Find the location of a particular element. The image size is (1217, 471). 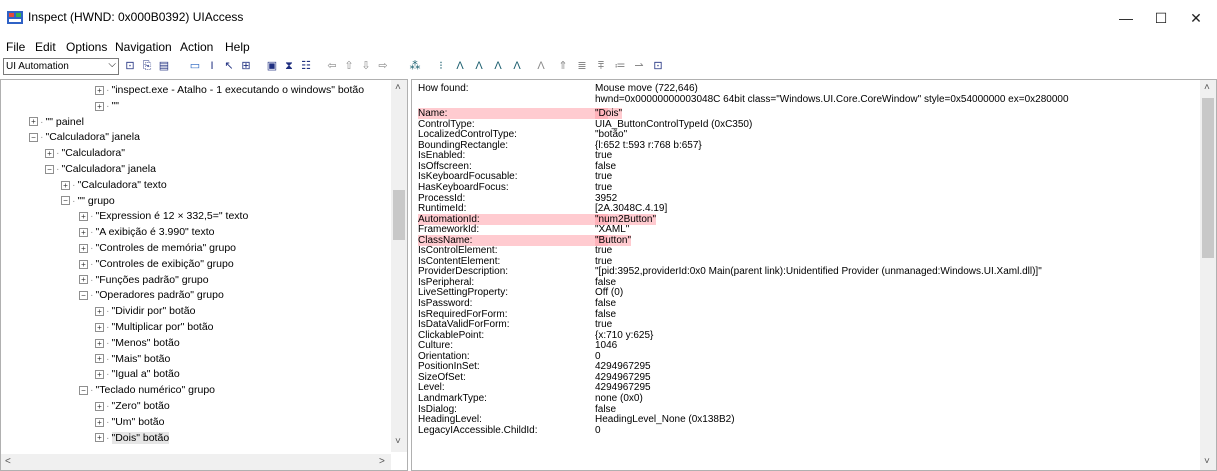

property-key: FrameworkId: is located at coordinates (449, 230).